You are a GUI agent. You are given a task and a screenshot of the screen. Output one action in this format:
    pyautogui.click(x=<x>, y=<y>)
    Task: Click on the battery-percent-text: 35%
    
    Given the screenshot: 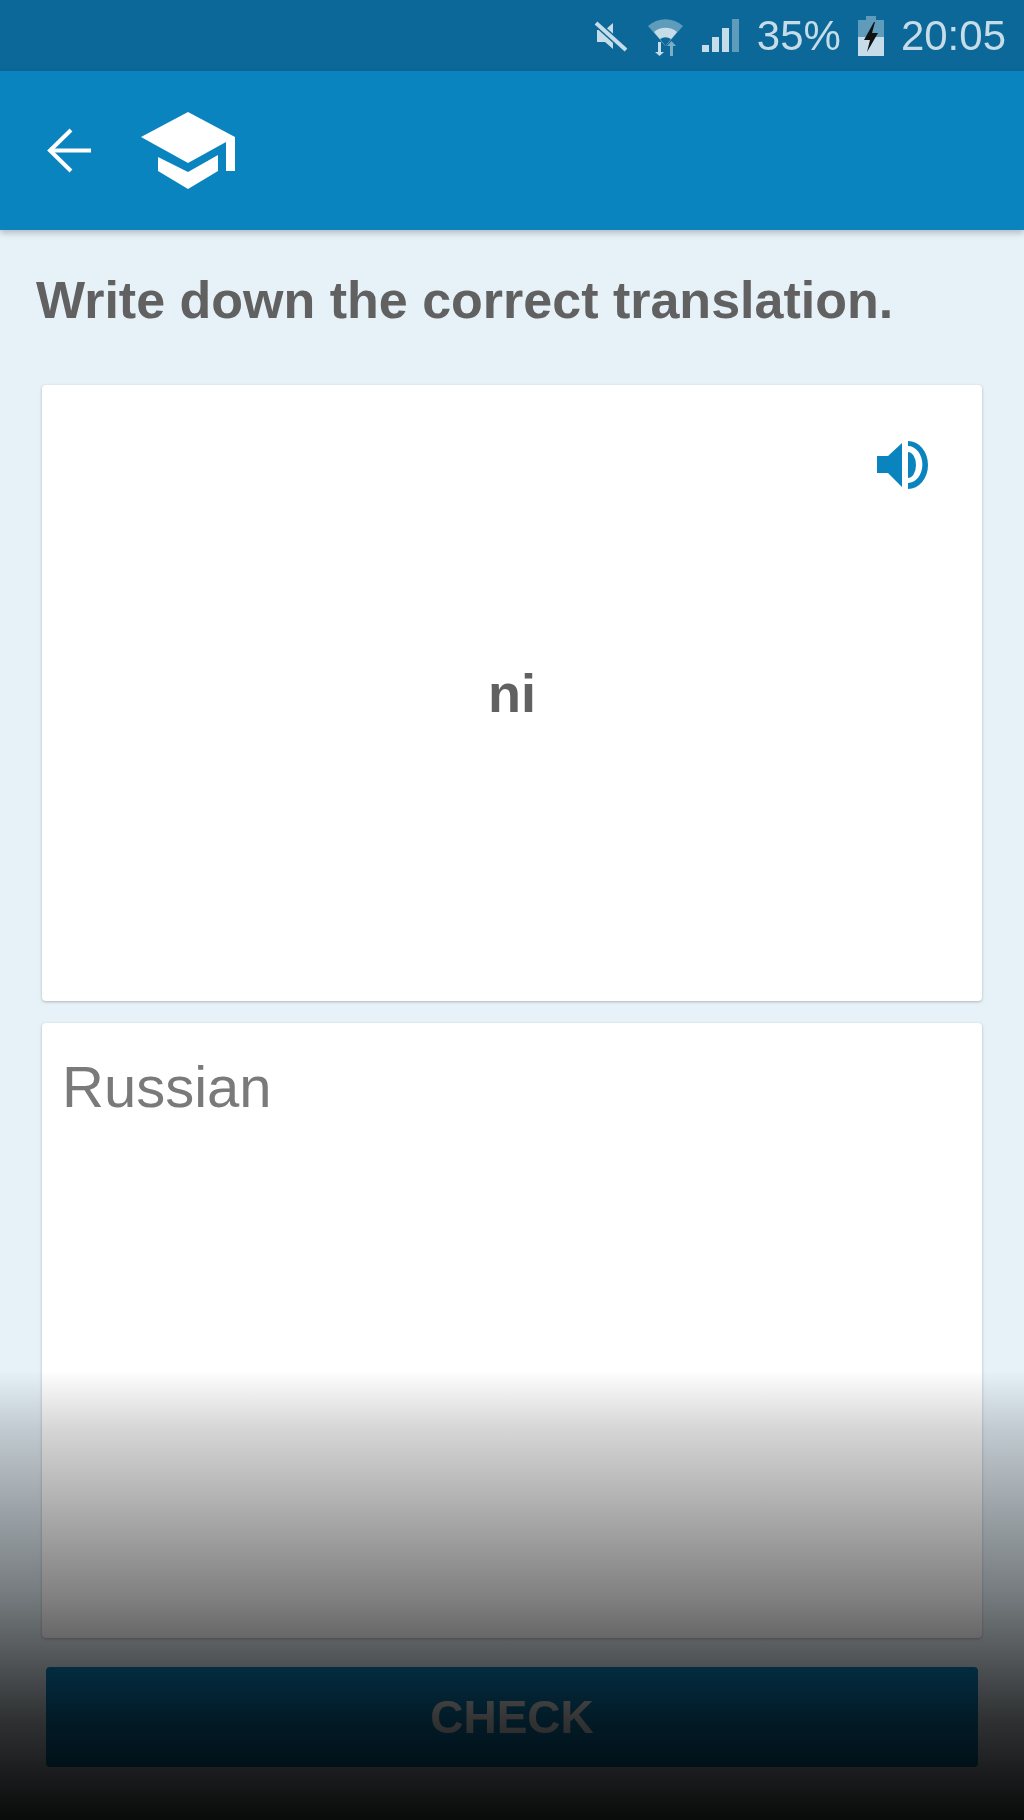 What is the action you would take?
    pyautogui.click(x=798, y=35)
    